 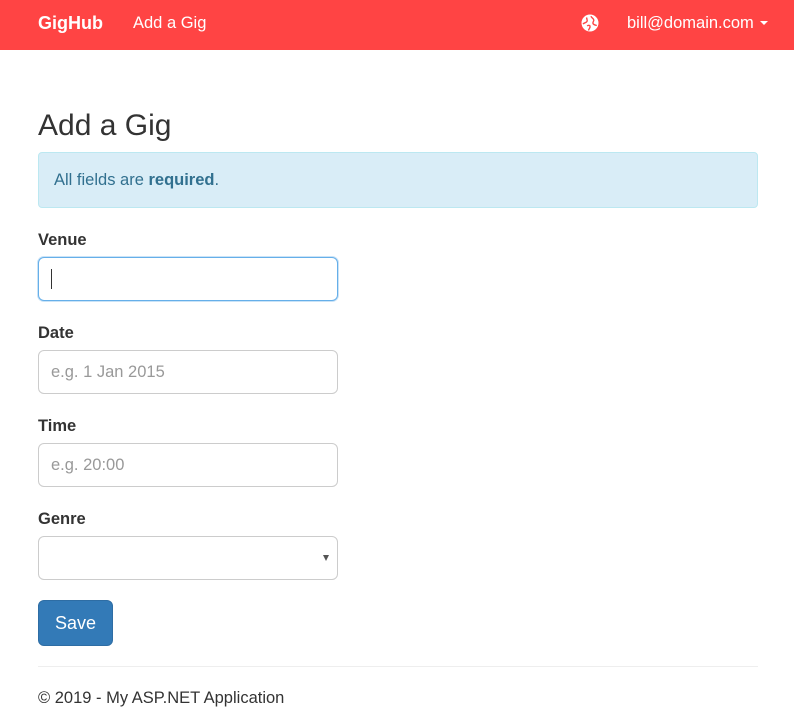 What do you see at coordinates (763, 22) in the screenshot?
I see `caret-down-icon` at bounding box center [763, 22].